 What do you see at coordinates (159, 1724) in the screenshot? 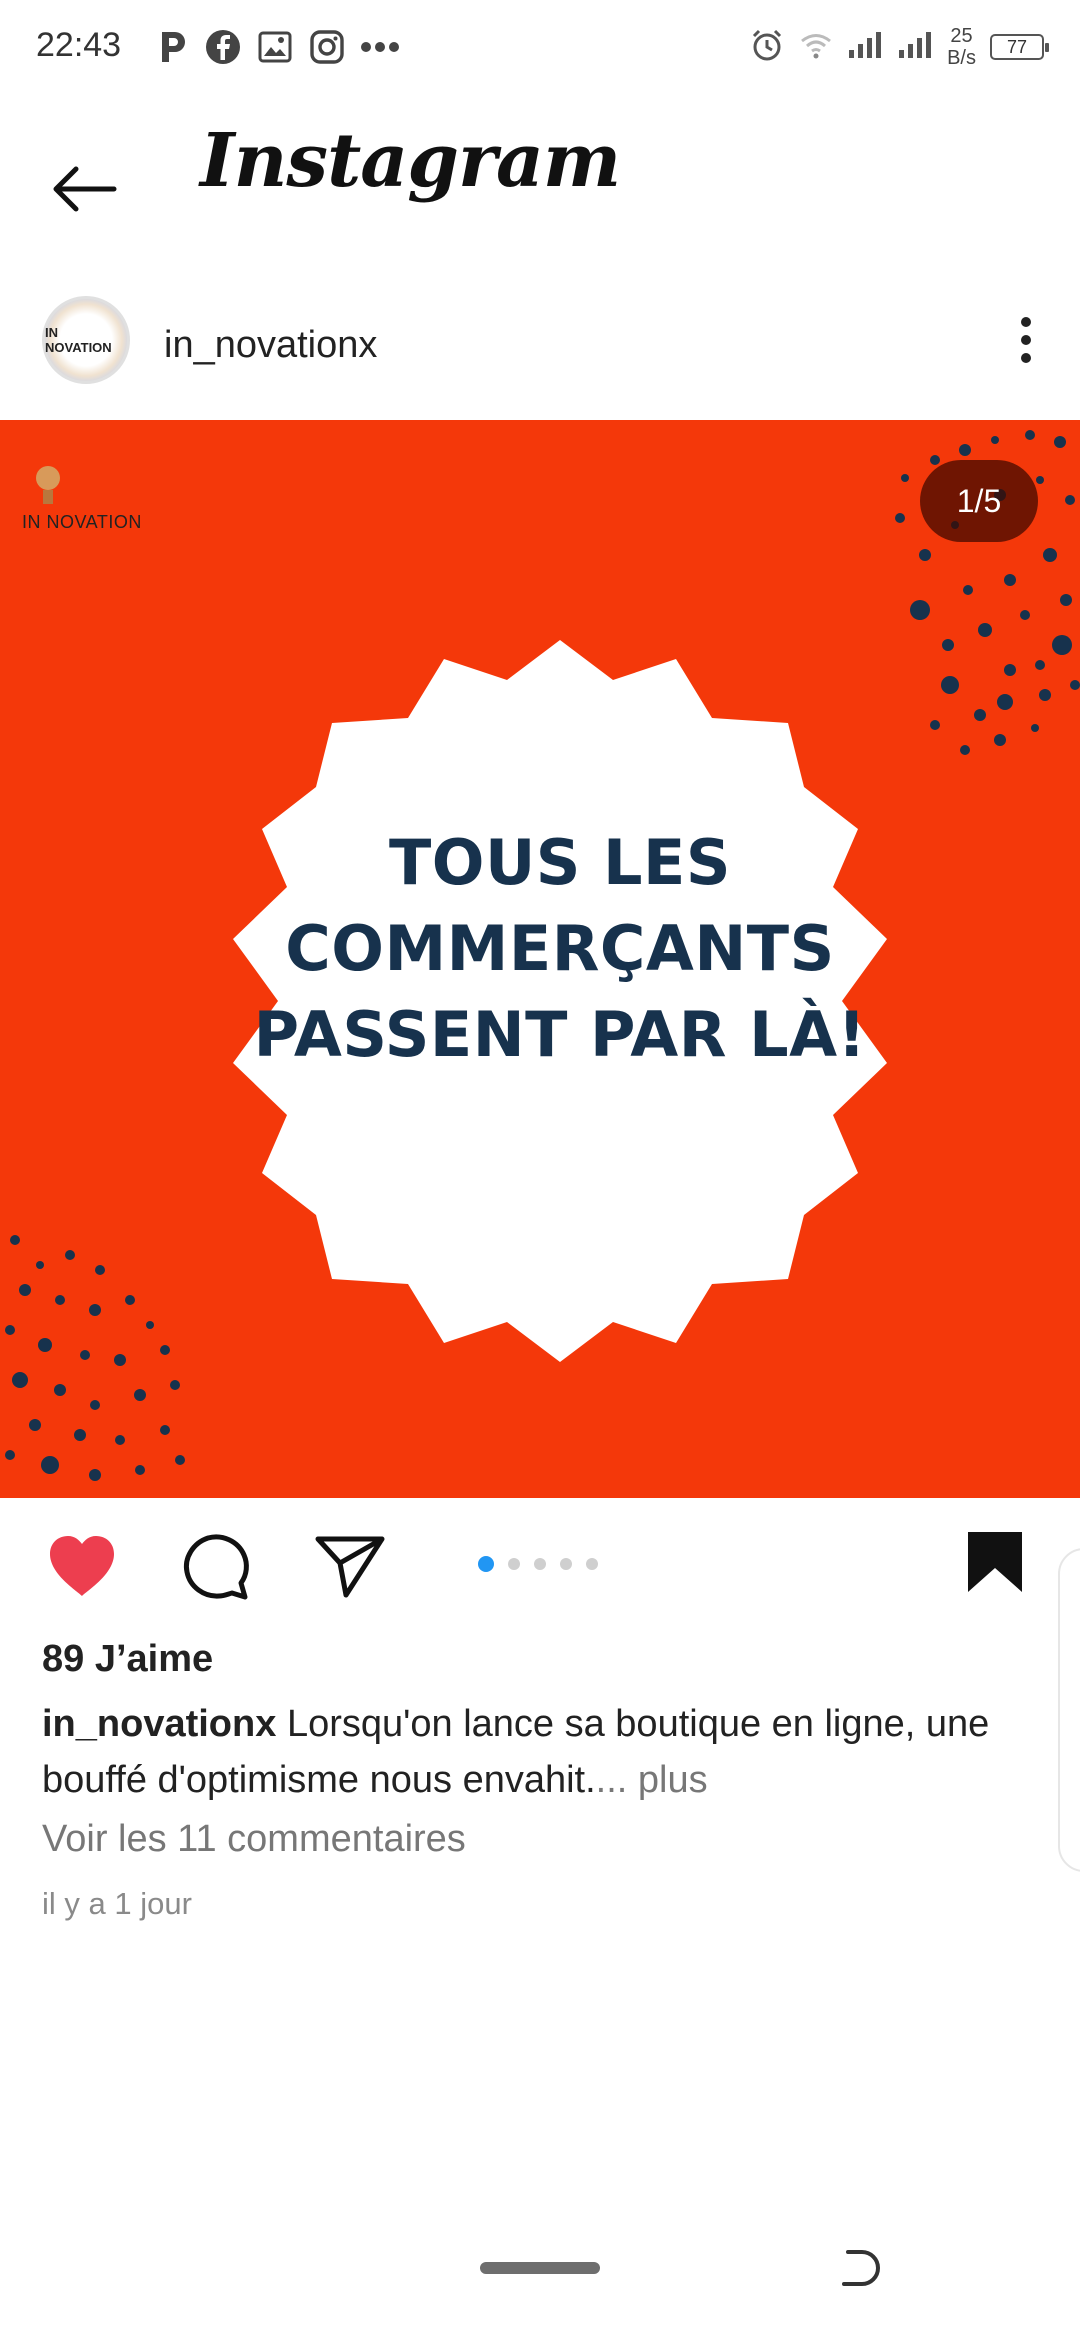
I see `caption-username: in_novationx` at bounding box center [159, 1724].